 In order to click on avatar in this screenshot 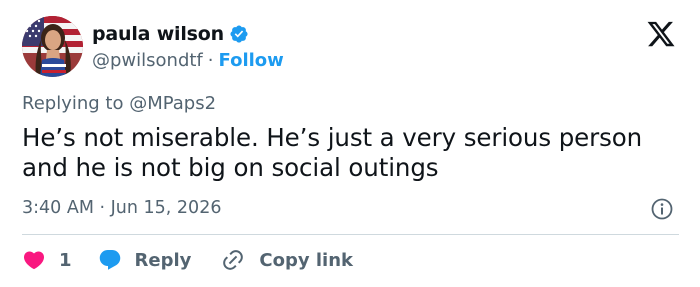, I will do `click(52, 46)`.